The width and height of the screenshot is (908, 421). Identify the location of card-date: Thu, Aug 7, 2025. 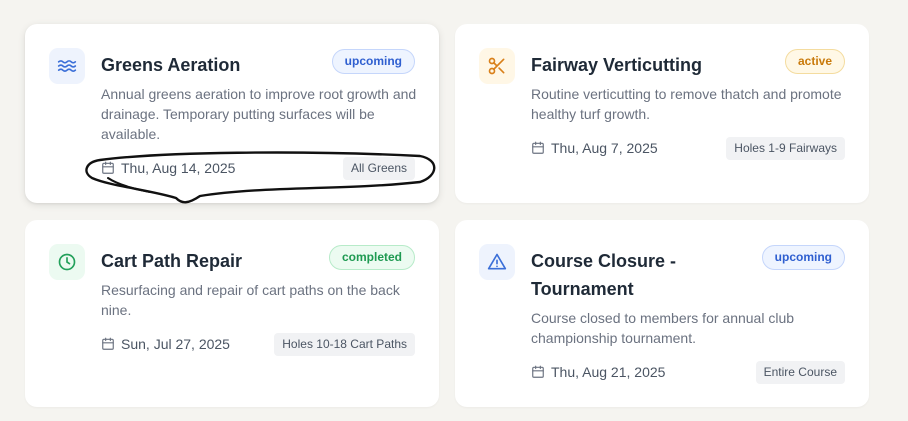
(594, 148).